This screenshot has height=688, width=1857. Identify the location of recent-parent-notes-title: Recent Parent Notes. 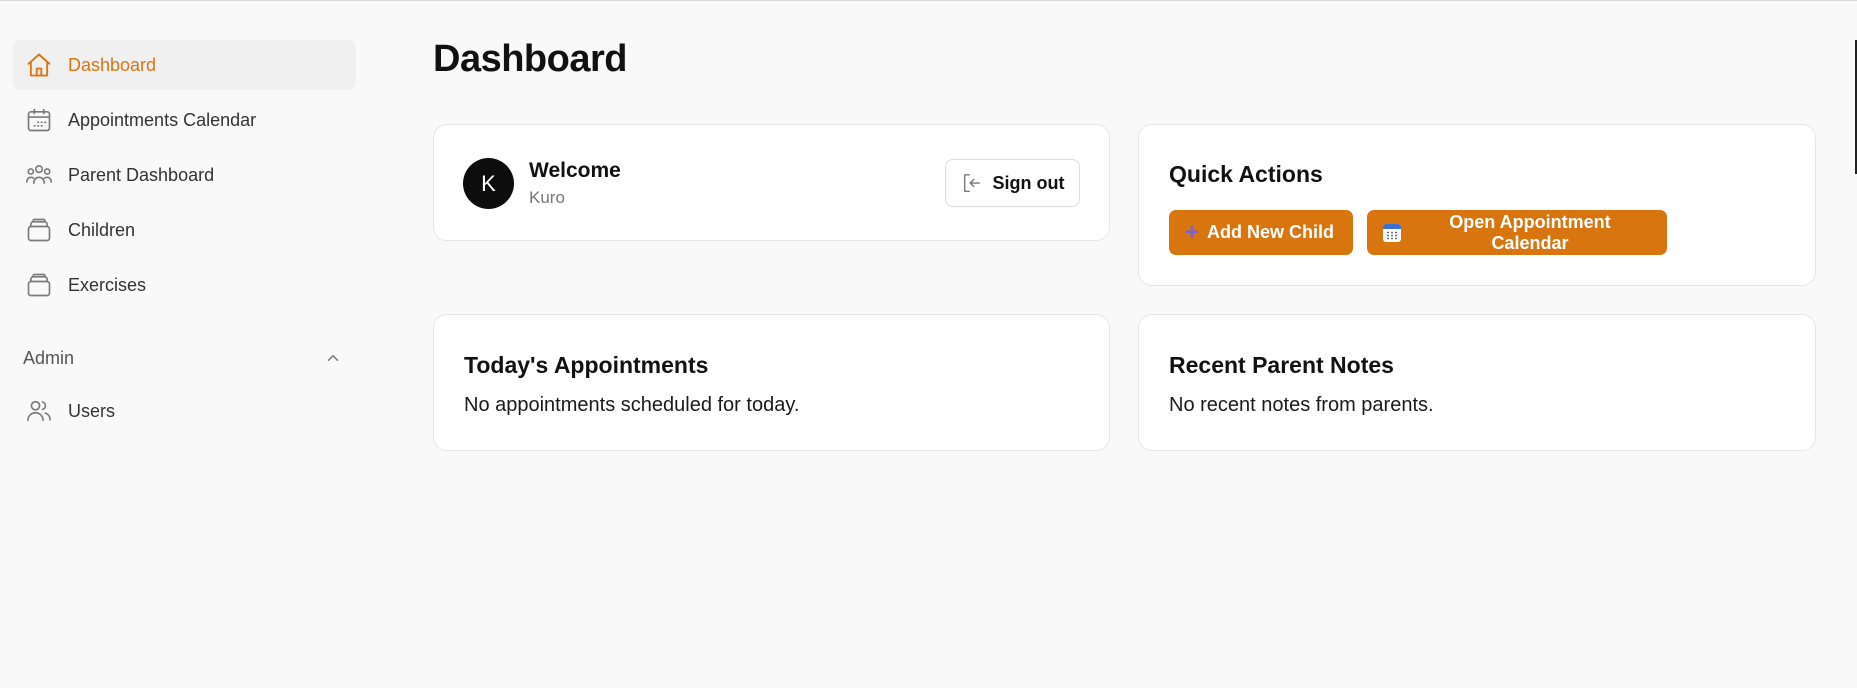
(1281, 365).